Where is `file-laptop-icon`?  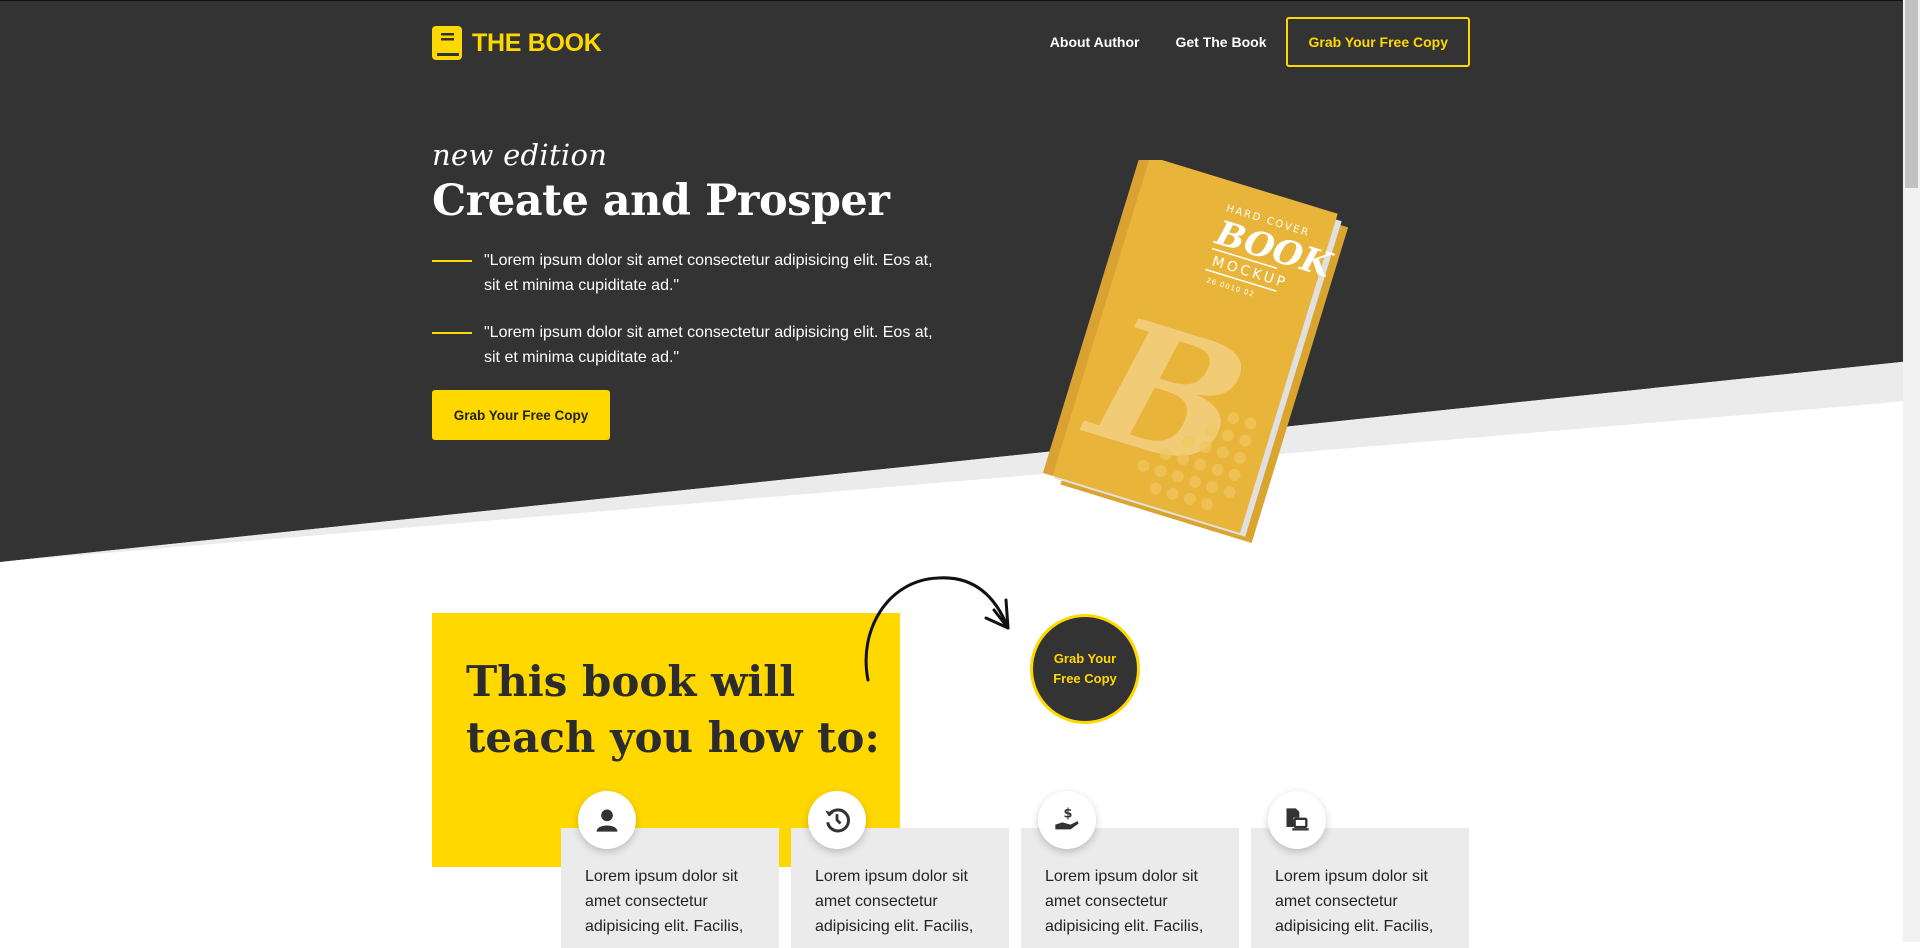
file-laptop-icon is located at coordinates (1297, 820).